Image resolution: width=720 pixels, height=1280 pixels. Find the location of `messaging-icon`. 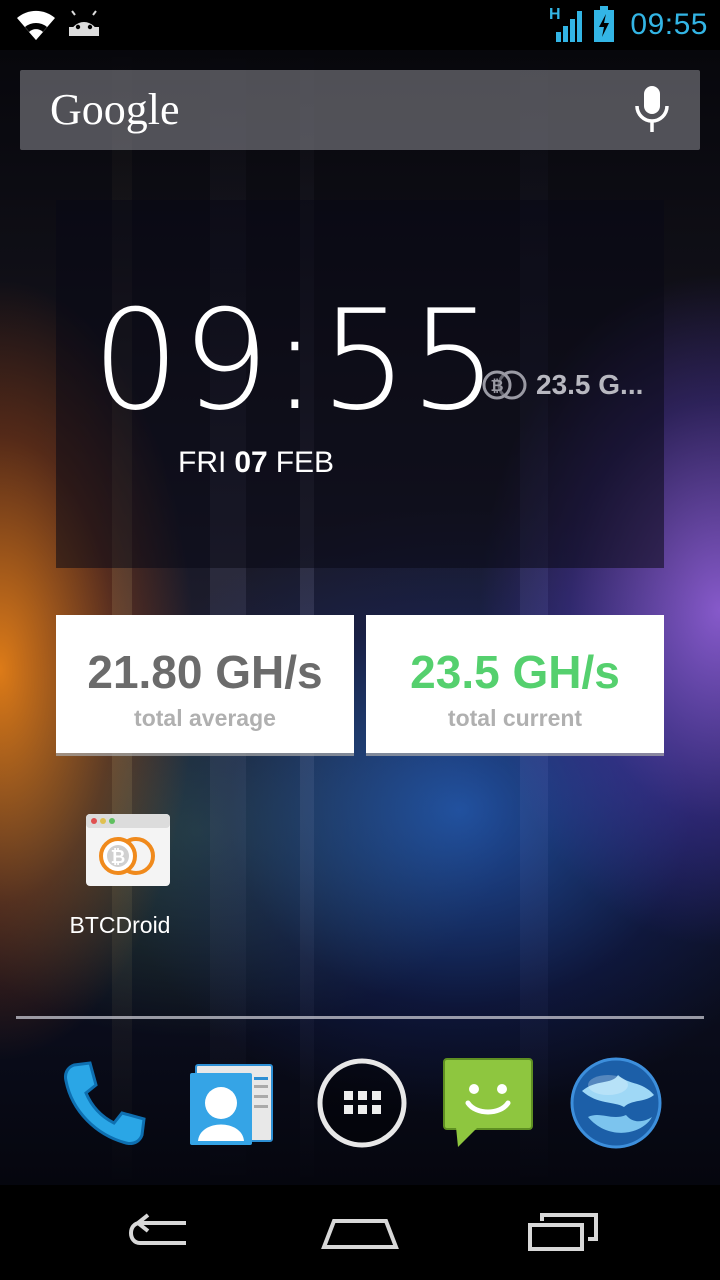

messaging-icon is located at coordinates (488, 1103).